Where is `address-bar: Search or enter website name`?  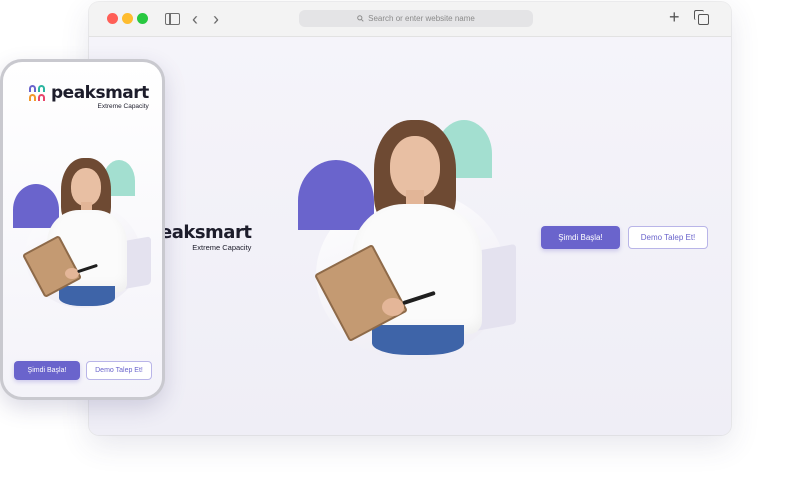 address-bar: Search or enter website name is located at coordinates (416, 18).